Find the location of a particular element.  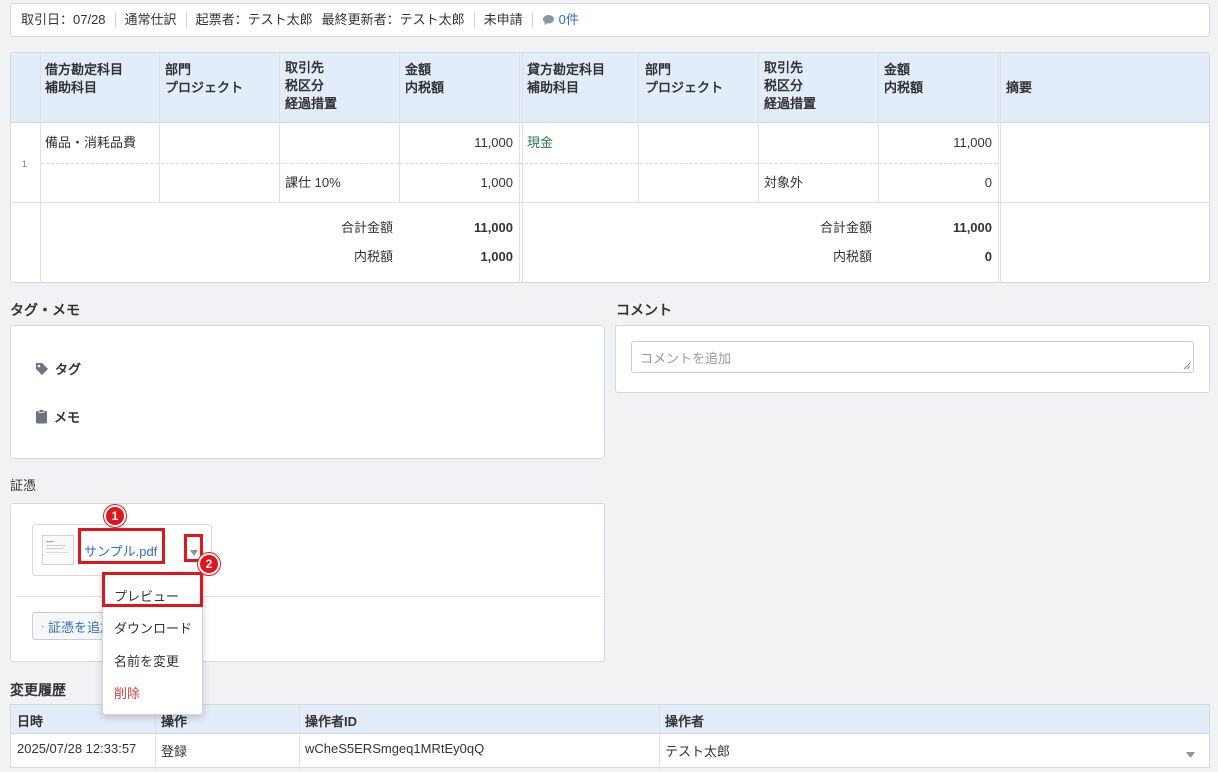

comment-placeholder: コメントを追加 is located at coordinates (686, 358).